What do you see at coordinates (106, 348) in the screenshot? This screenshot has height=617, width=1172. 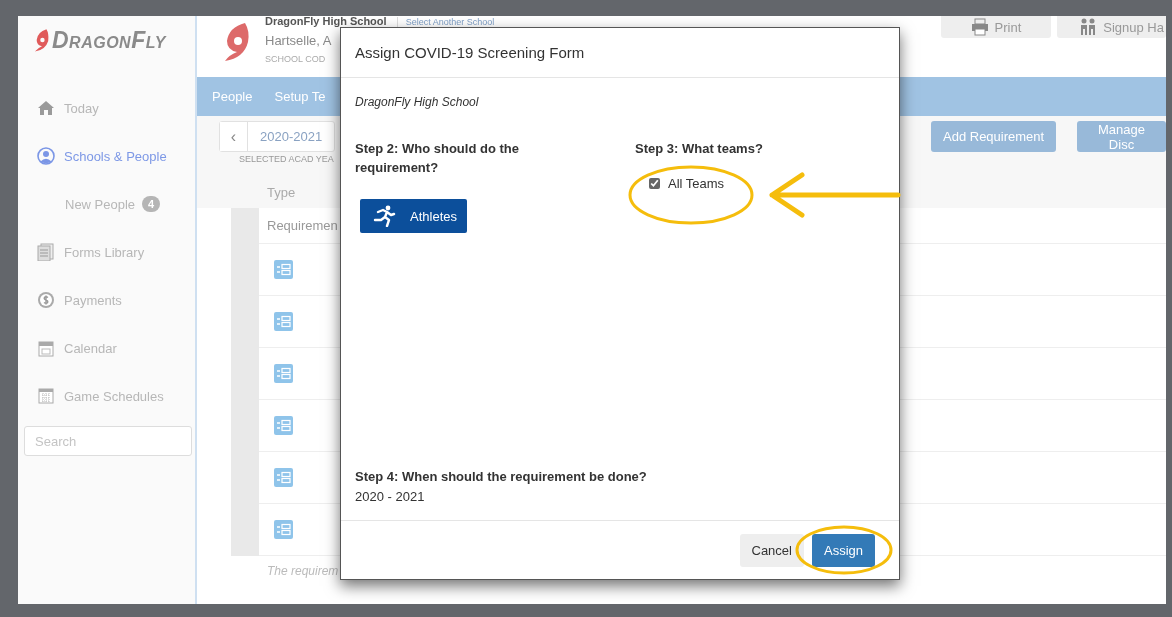 I see `sidebar-item: Calendar` at bounding box center [106, 348].